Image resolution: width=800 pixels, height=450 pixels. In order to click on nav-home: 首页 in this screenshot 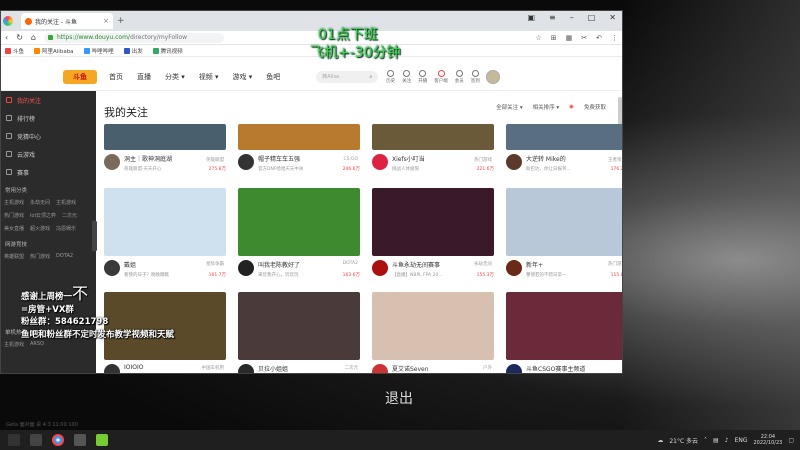, I will do `click(116, 77)`.